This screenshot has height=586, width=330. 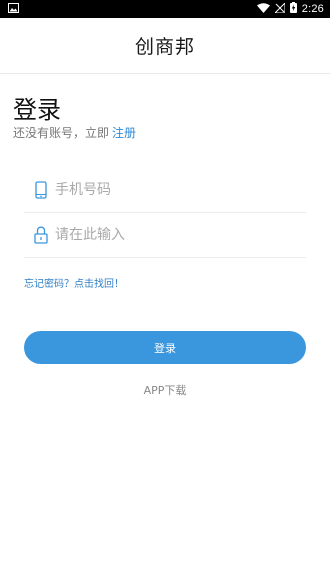 I want to click on image-icon, so click(x=13, y=9).